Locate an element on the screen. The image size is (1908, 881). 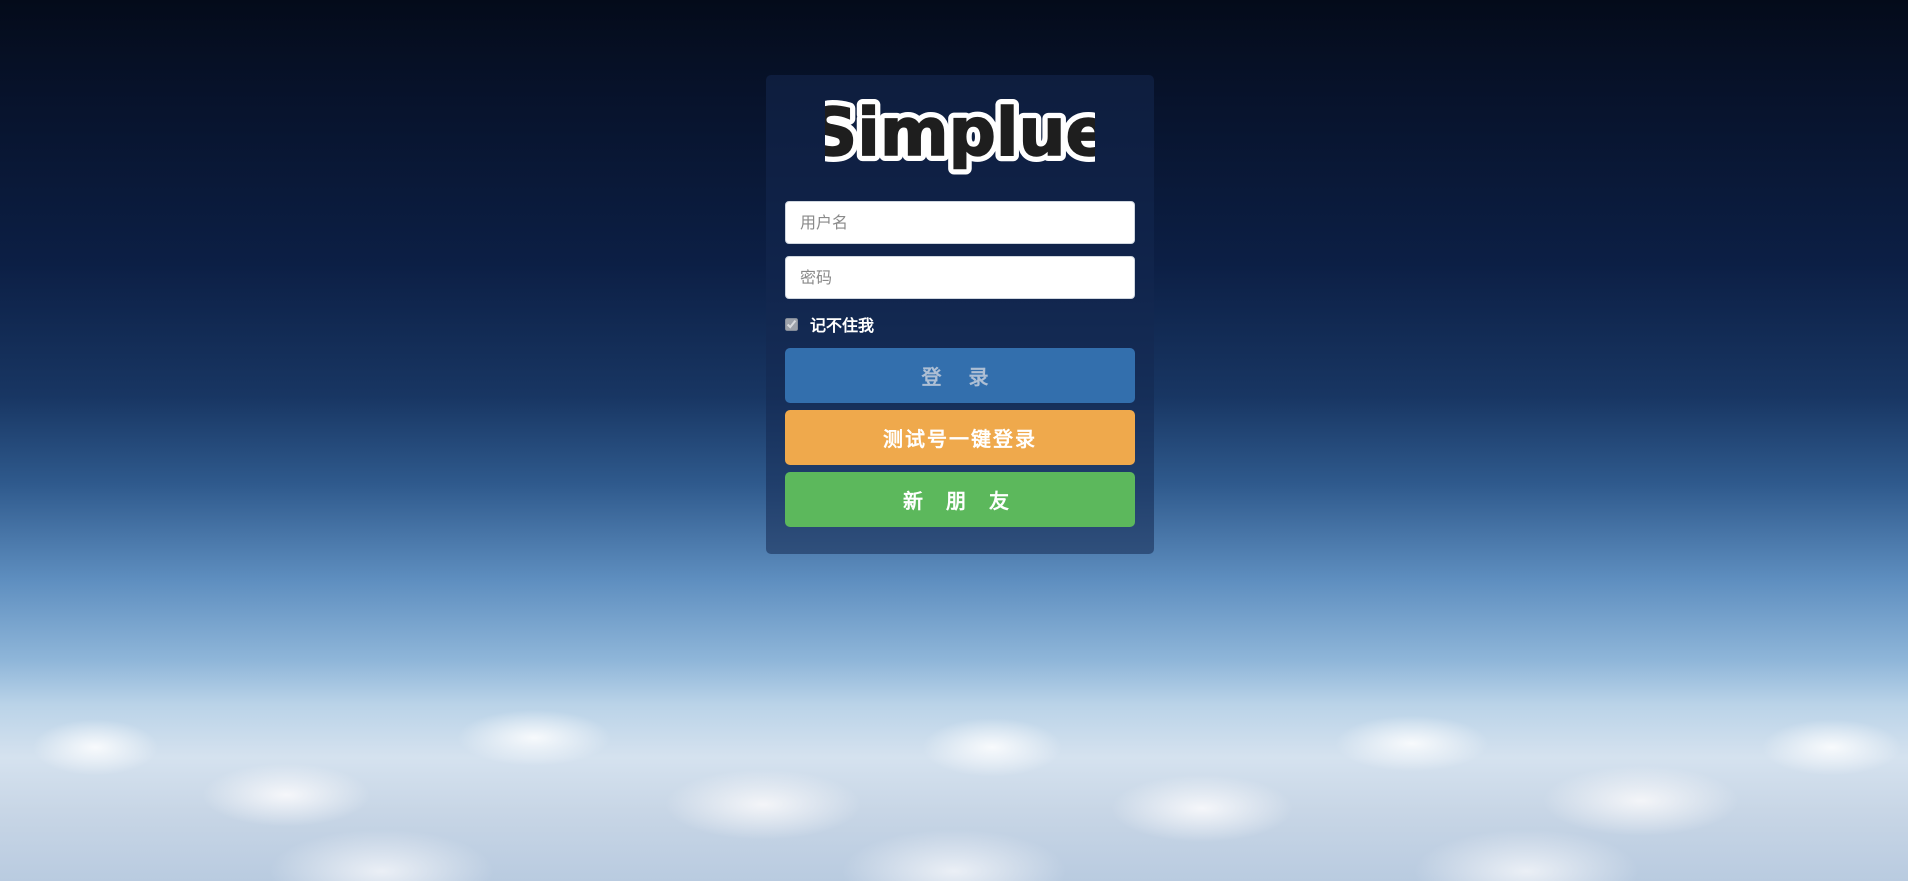
simplue-logo: Simplue Simplue is located at coordinates (960, 138).